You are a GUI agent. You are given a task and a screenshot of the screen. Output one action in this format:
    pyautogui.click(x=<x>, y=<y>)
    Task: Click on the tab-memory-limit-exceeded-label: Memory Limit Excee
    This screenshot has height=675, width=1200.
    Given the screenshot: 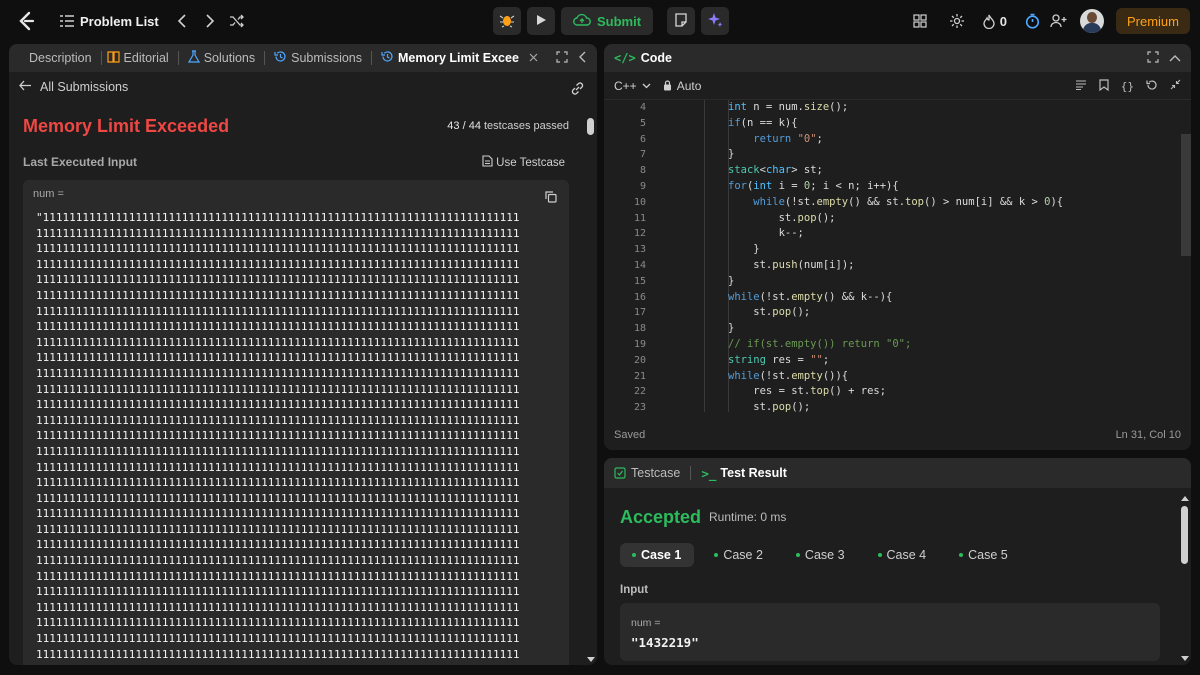 What is the action you would take?
    pyautogui.click(x=458, y=58)
    